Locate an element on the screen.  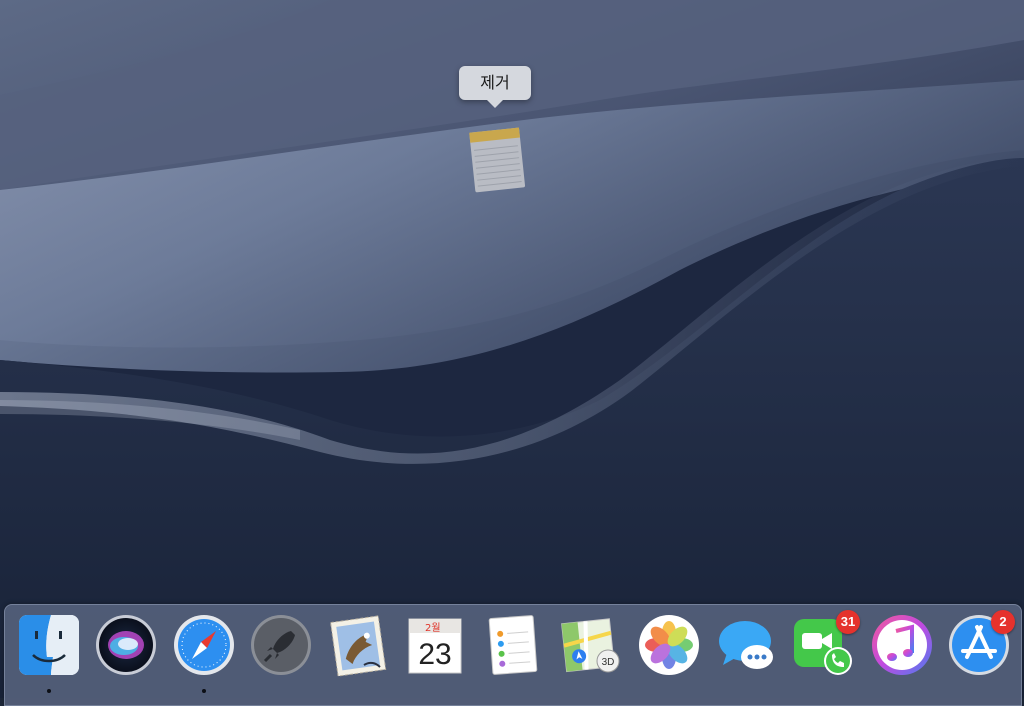
dock-item-photos is located at coordinates (669, 645).